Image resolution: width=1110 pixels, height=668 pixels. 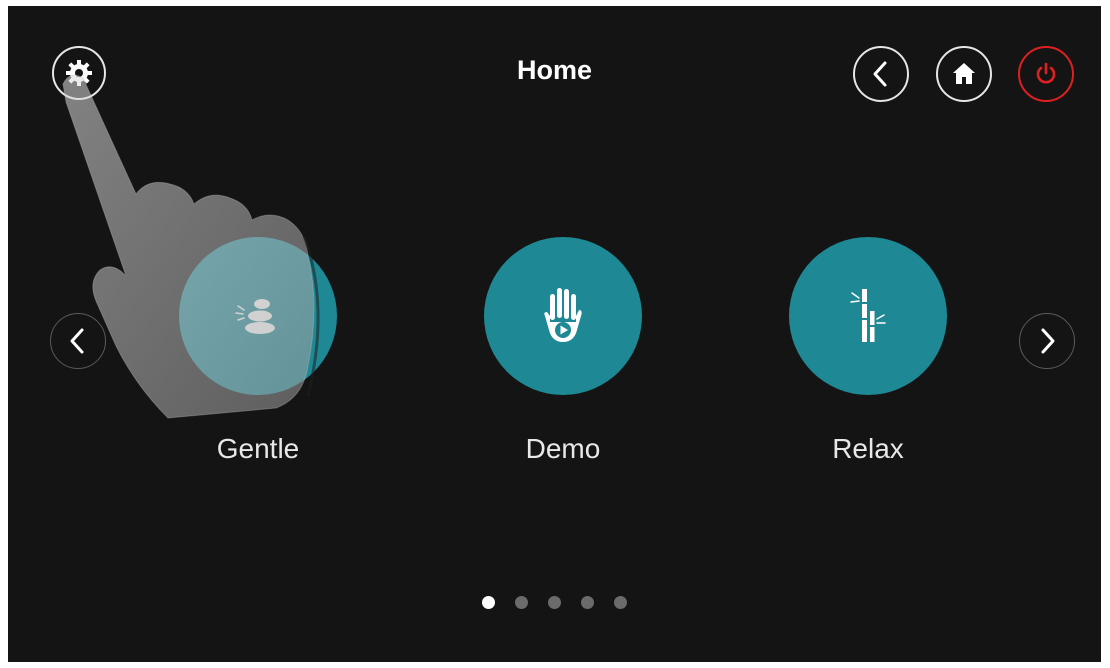 I want to click on mode-relax-label: Relax, so click(x=868, y=448).